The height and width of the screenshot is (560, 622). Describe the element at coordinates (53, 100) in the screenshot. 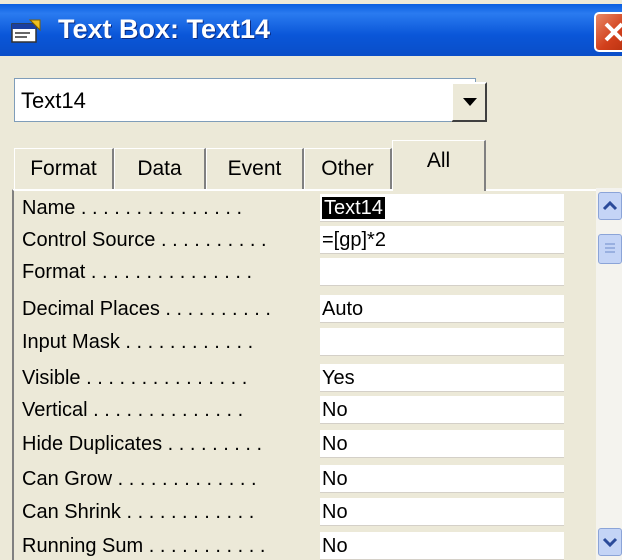

I see `object-selector-value: Text14` at that location.